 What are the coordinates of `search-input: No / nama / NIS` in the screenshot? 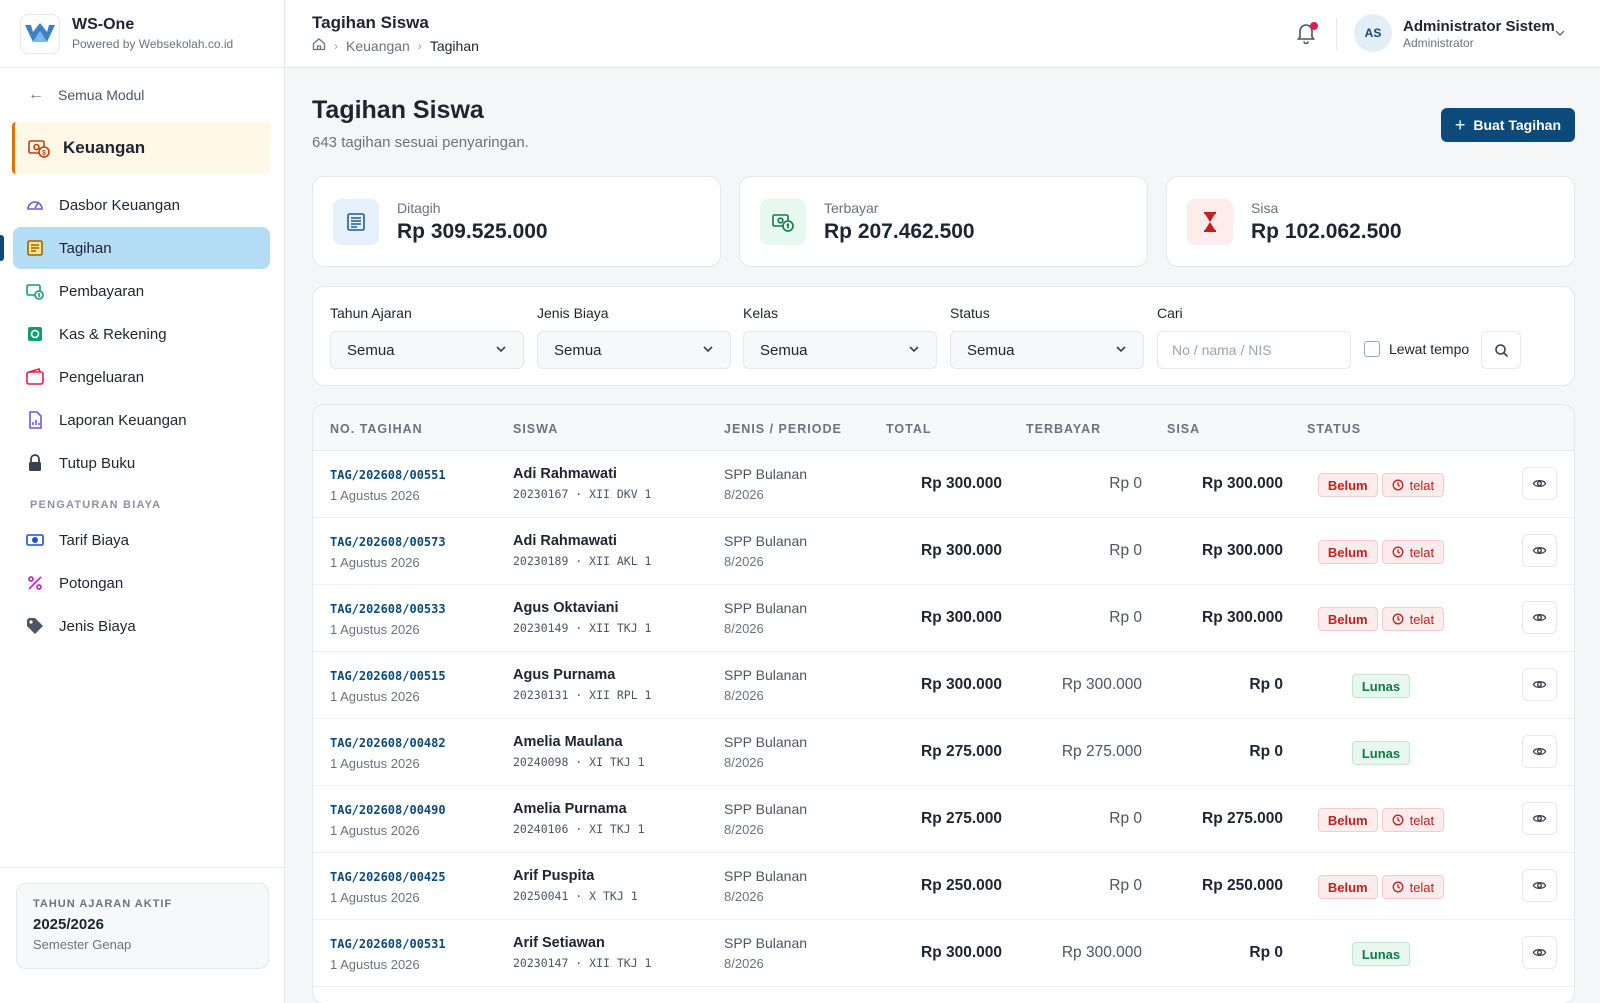 It's located at (1254, 350).